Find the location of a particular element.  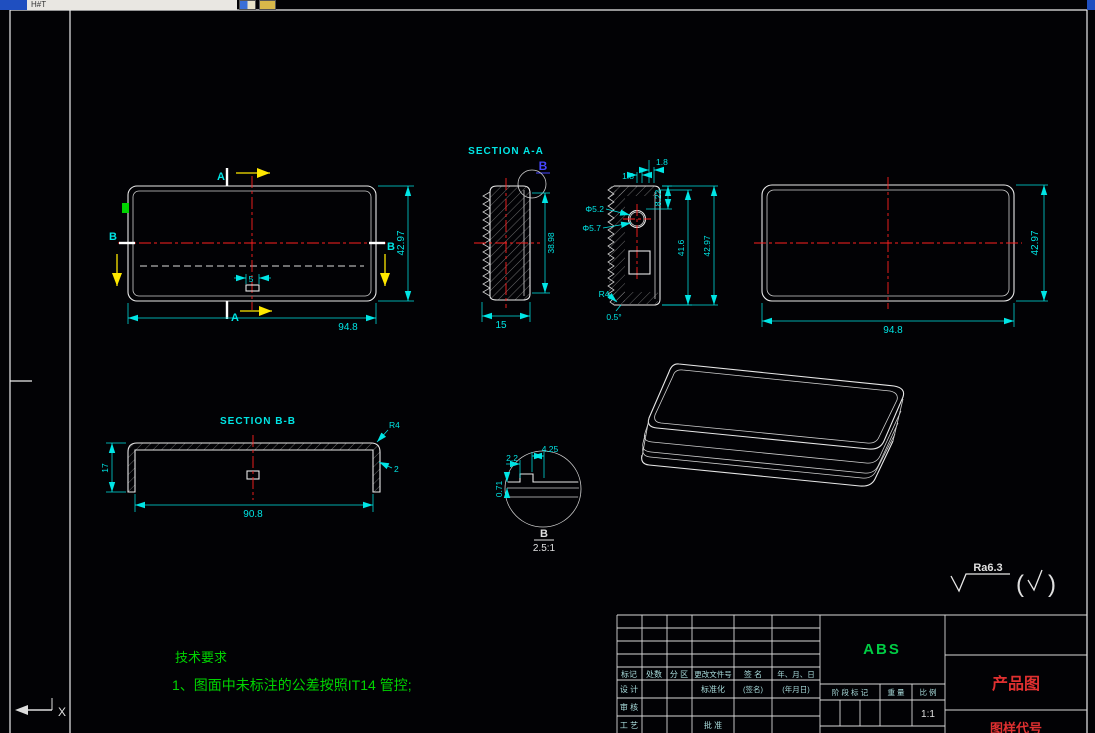

section-aa-view: SECTION A-A B 38.98 15 is located at coordinates (512, 238).